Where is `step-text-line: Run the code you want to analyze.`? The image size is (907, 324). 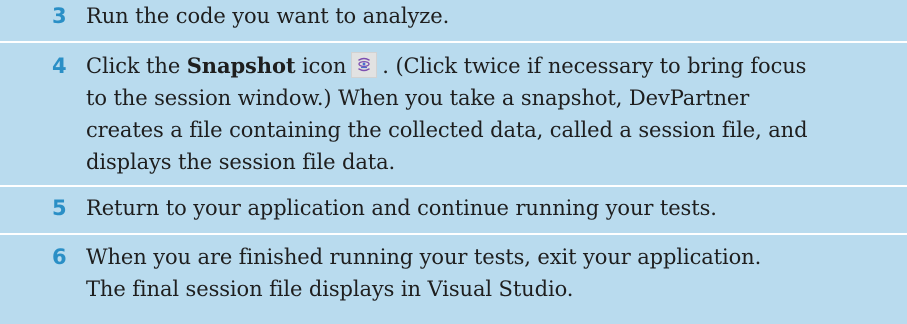
step-text-line: Run the code you want to analyze. is located at coordinates (268, 16).